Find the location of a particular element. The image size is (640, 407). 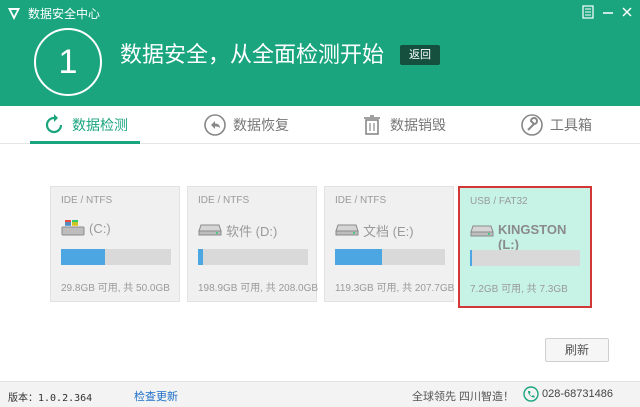

tab-label: 数据恢复 is located at coordinates (261, 125).